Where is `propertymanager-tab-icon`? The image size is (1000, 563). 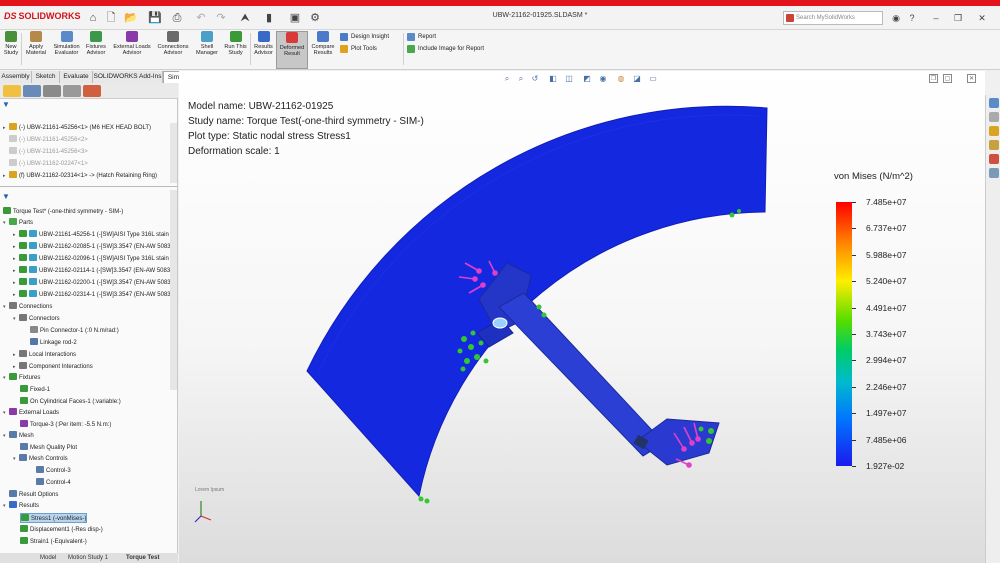 propertymanager-tab-icon is located at coordinates (32, 91).